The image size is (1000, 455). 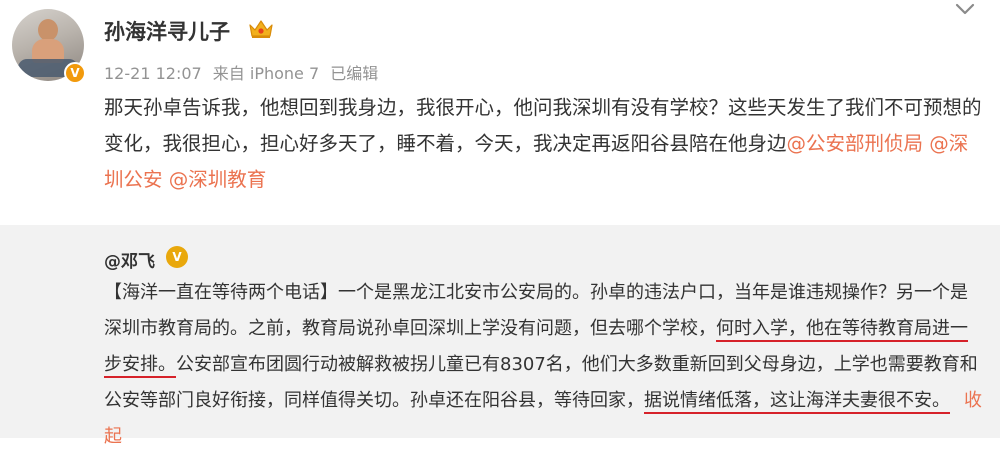 What do you see at coordinates (965, 9) in the screenshot?
I see `chevron-down-icon` at bounding box center [965, 9].